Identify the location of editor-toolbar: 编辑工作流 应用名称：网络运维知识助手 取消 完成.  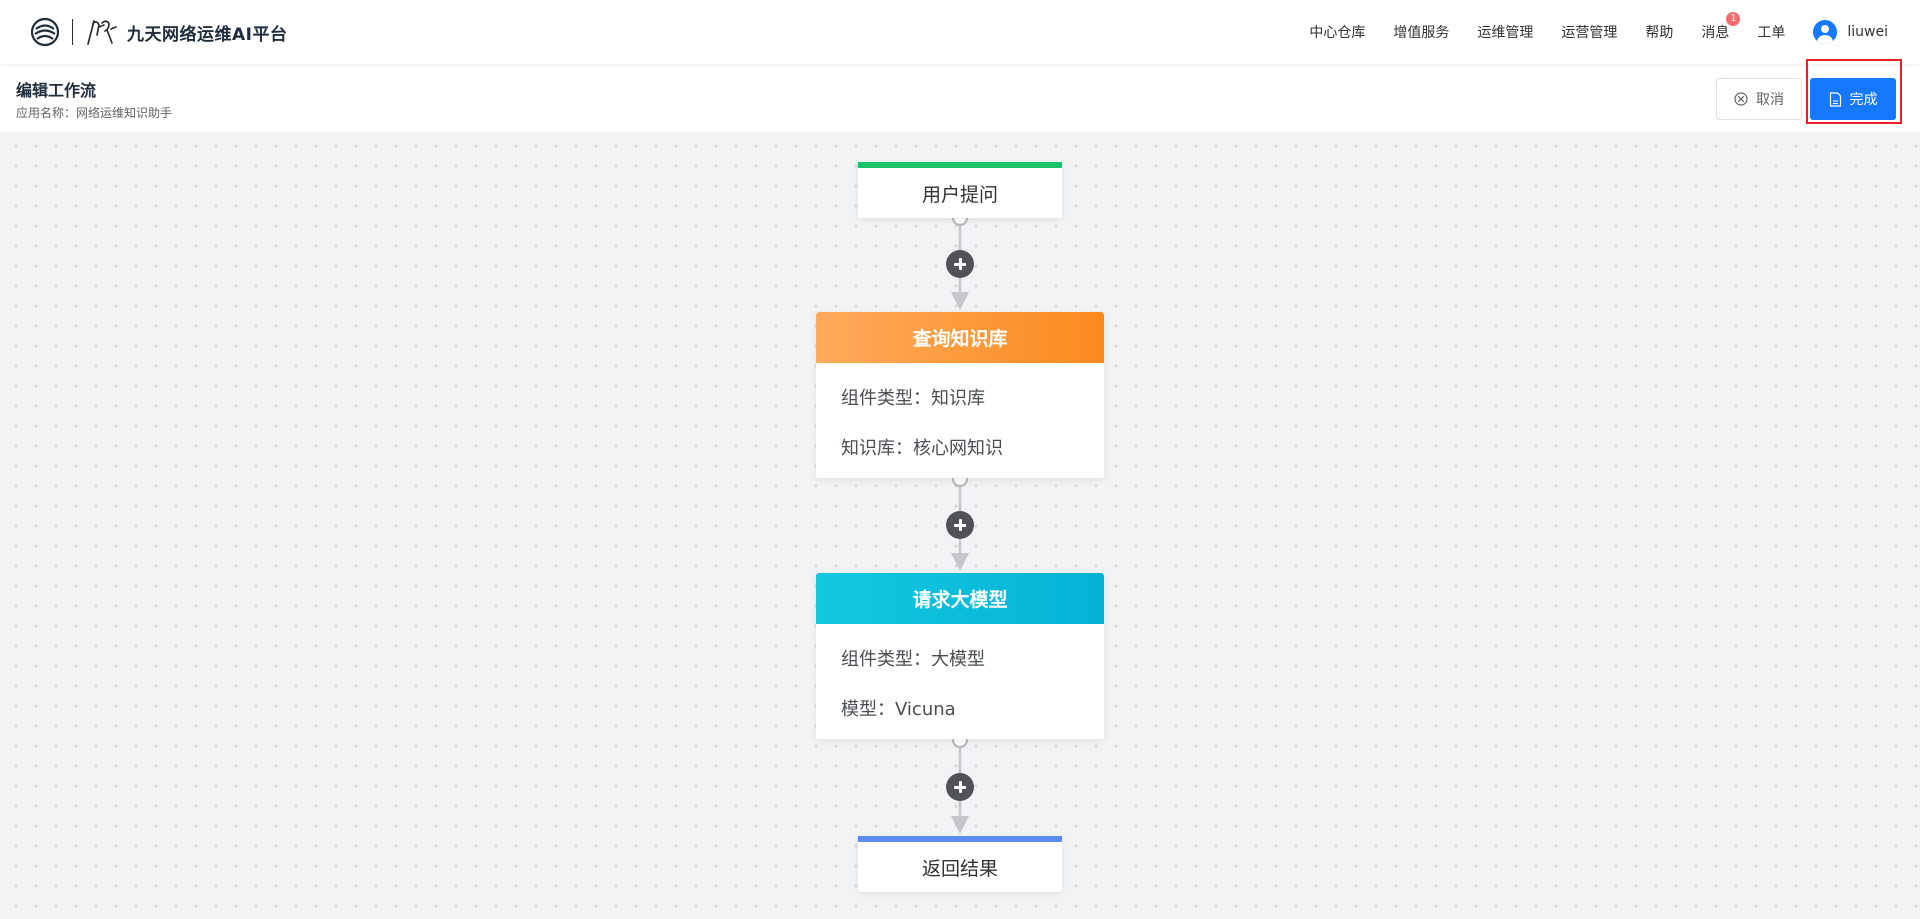
(960, 98).